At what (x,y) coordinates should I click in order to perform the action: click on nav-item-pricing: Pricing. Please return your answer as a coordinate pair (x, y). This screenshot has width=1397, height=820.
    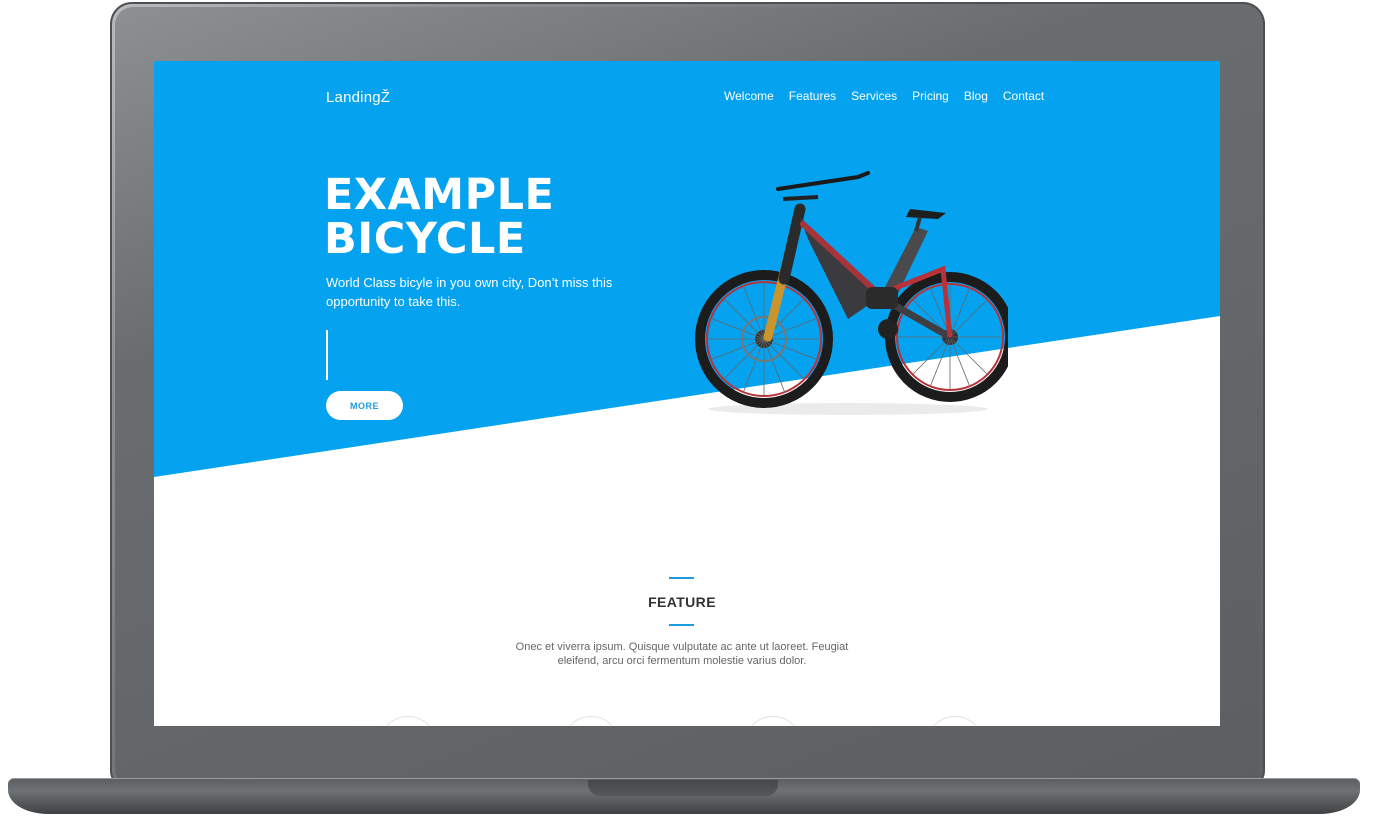
    Looking at the image, I should click on (930, 96).